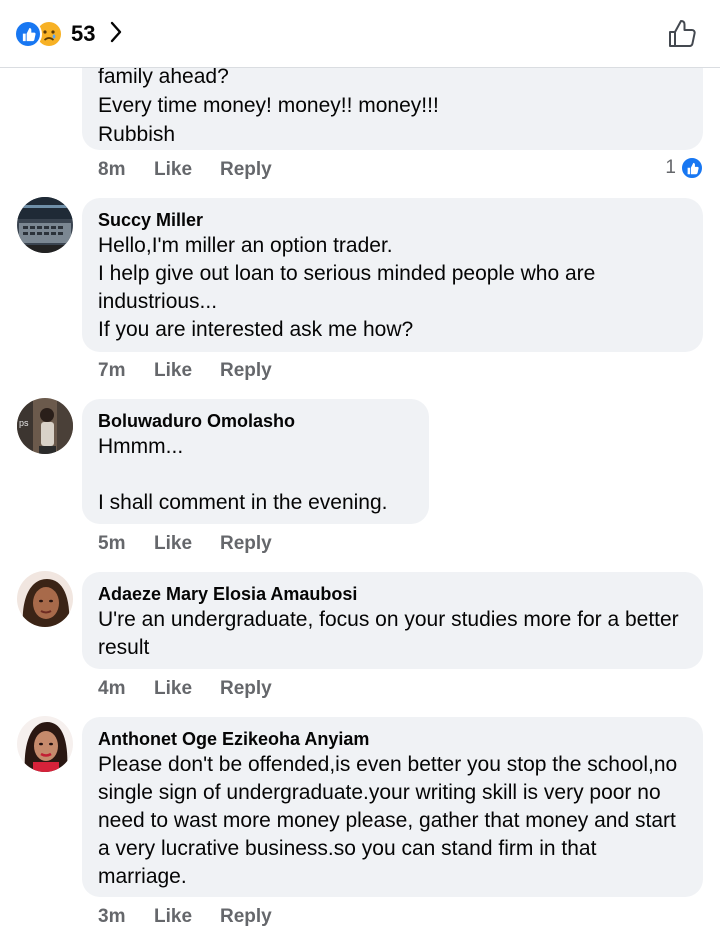 Image resolution: width=720 pixels, height=937 pixels. Describe the element at coordinates (255, 421) in the screenshot. I see `comment-author: Boluwaduro Omolasho` at that location.